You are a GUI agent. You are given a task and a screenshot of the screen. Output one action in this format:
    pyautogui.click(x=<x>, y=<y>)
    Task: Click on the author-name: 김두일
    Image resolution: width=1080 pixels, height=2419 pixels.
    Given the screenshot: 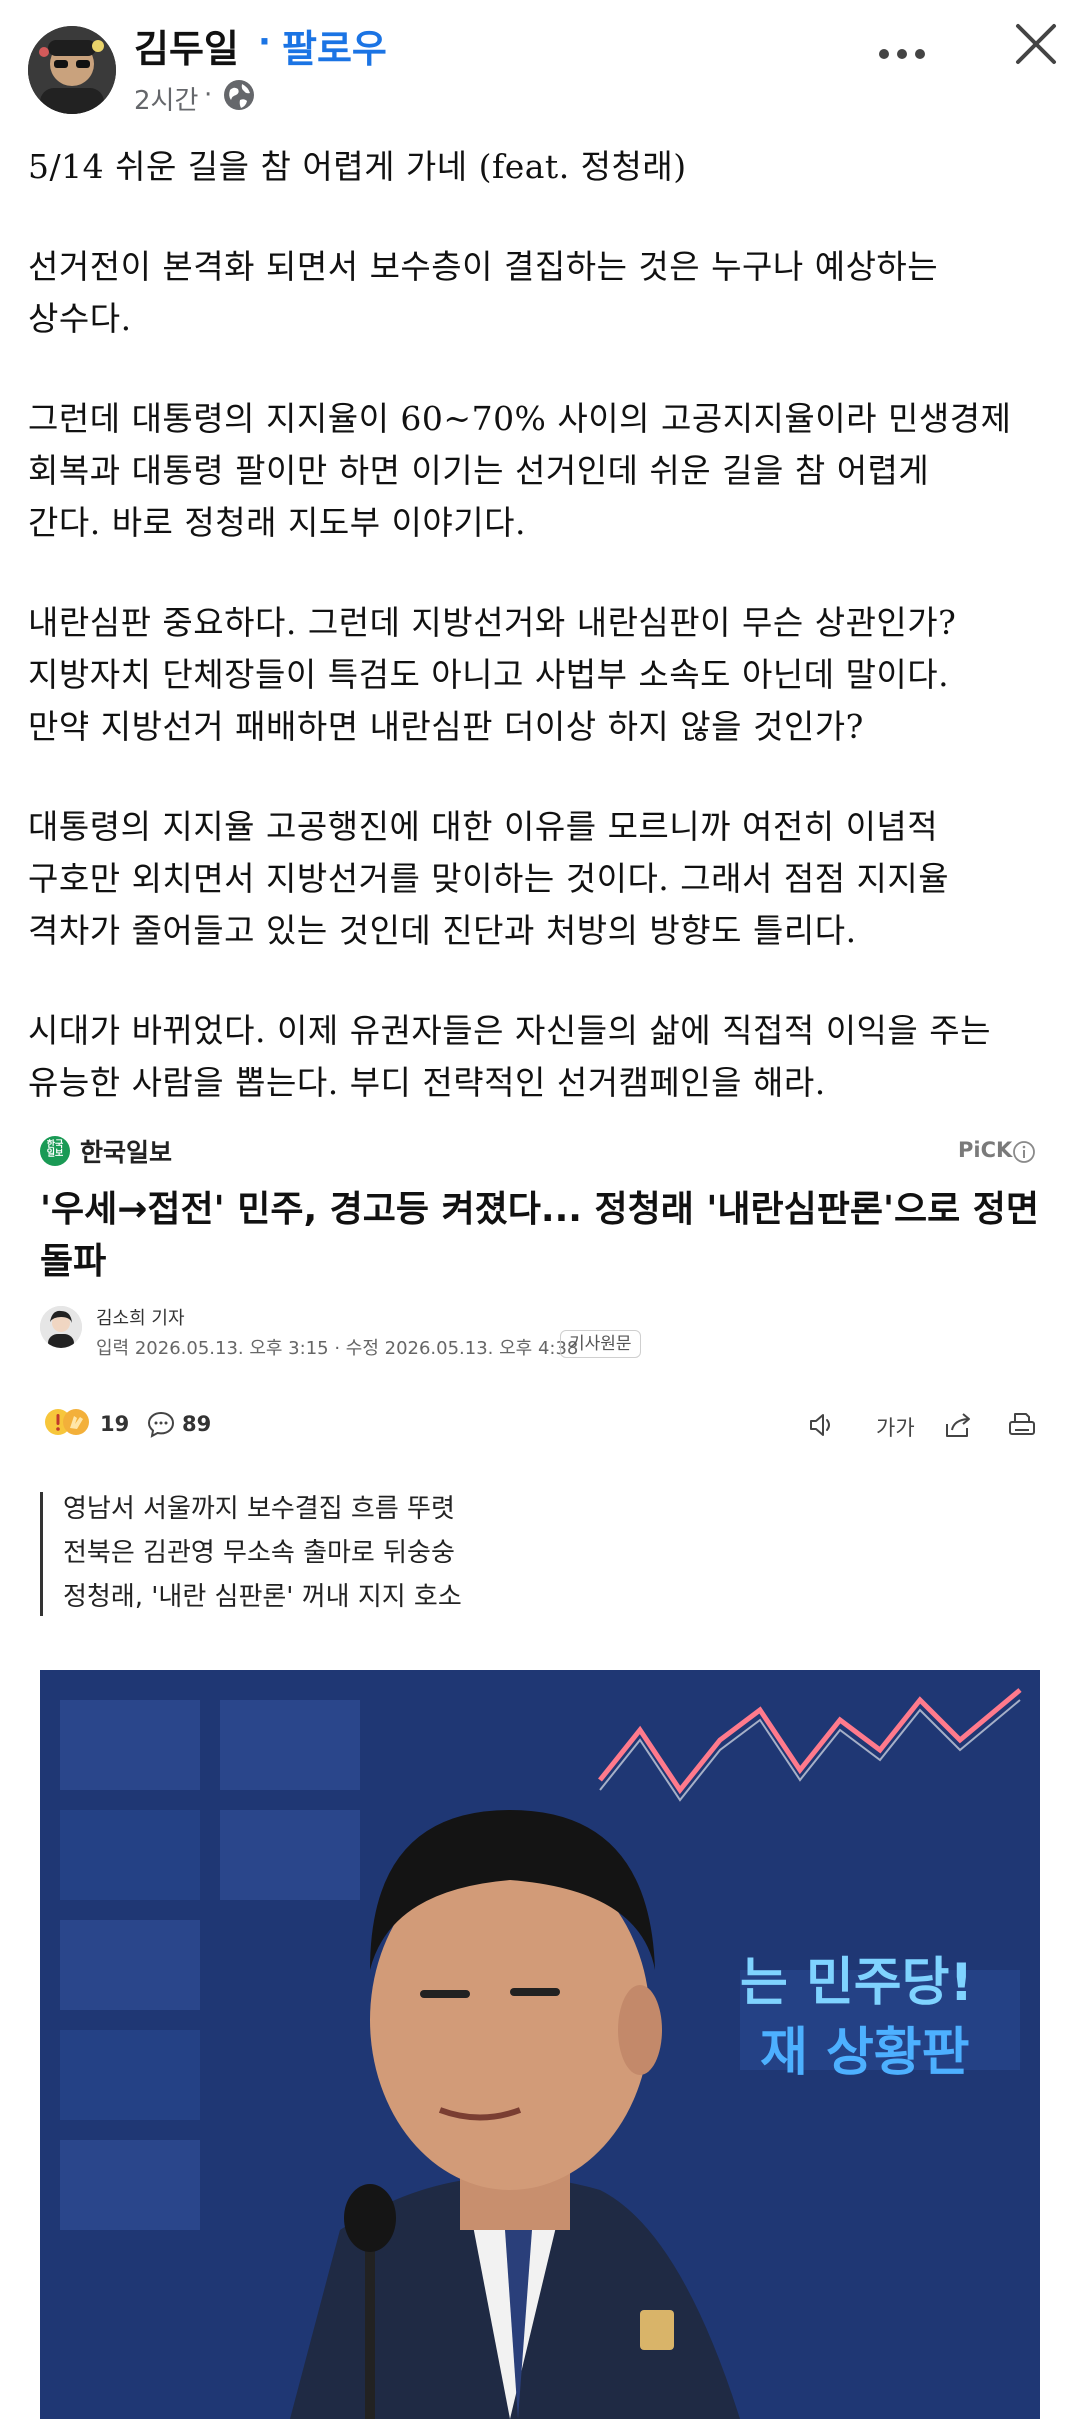 What is the action you would take?
    pyautogui.click(x=186, y=45)
    